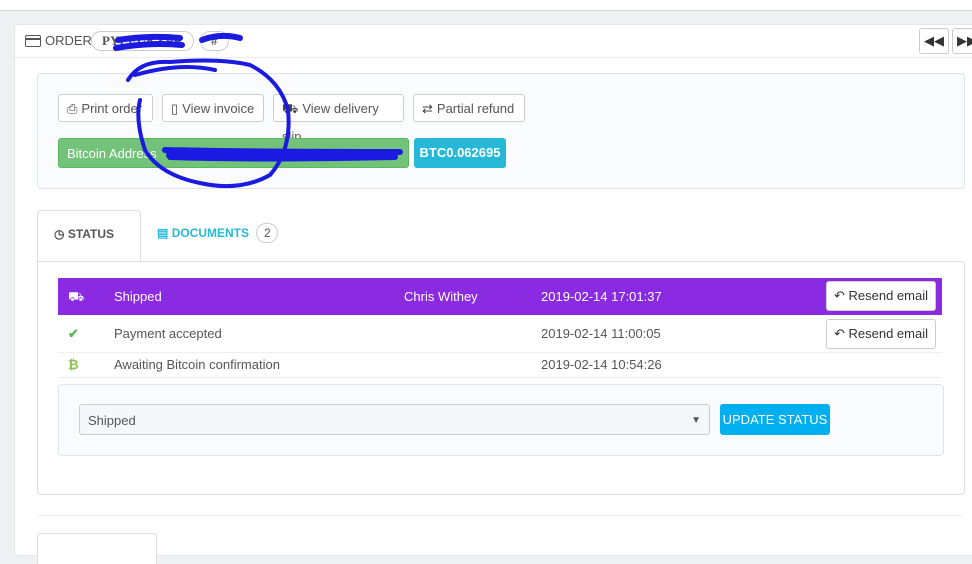 The image size is (972, 564). What do you see at coordinates (218, 108) in the screenshot?
I see `view-invoice-label: View invoice` at bounding box center [218, 108].